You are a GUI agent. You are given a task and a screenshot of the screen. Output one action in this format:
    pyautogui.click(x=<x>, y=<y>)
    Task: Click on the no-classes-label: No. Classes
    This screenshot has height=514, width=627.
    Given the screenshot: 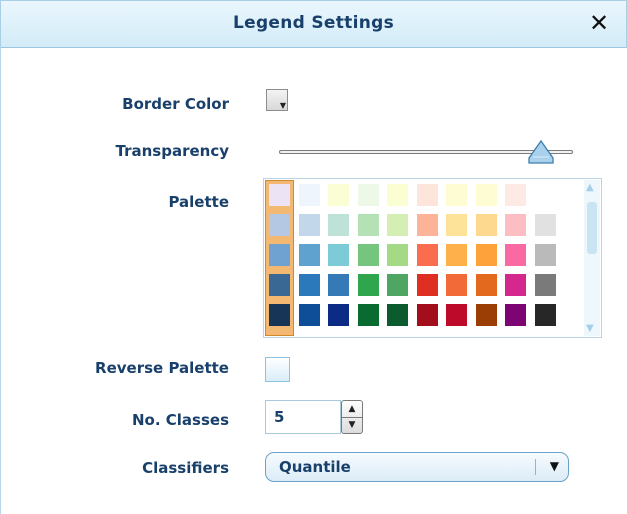 What is the action you would take?
    pyautogui.click(x=180, y=420)
    